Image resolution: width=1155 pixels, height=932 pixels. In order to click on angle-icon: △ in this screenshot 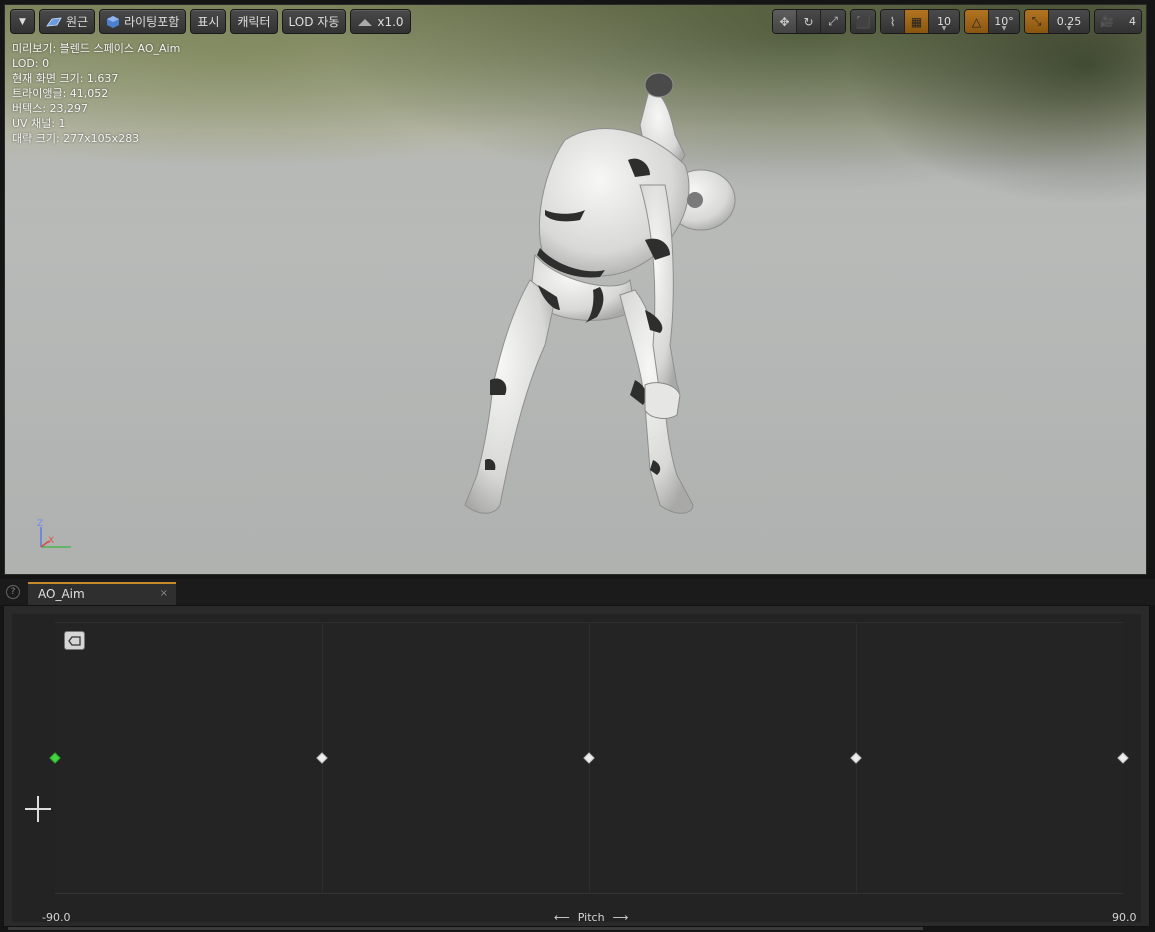, I will do `click(976, 21)`.